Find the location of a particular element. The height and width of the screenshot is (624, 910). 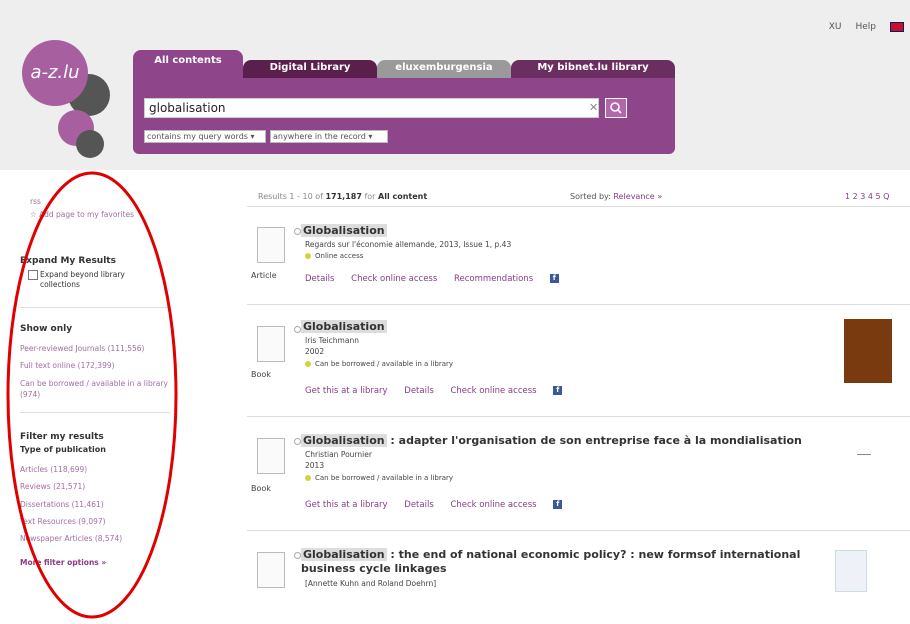

top-link-xu: XU is located at coordinates (835, 27).